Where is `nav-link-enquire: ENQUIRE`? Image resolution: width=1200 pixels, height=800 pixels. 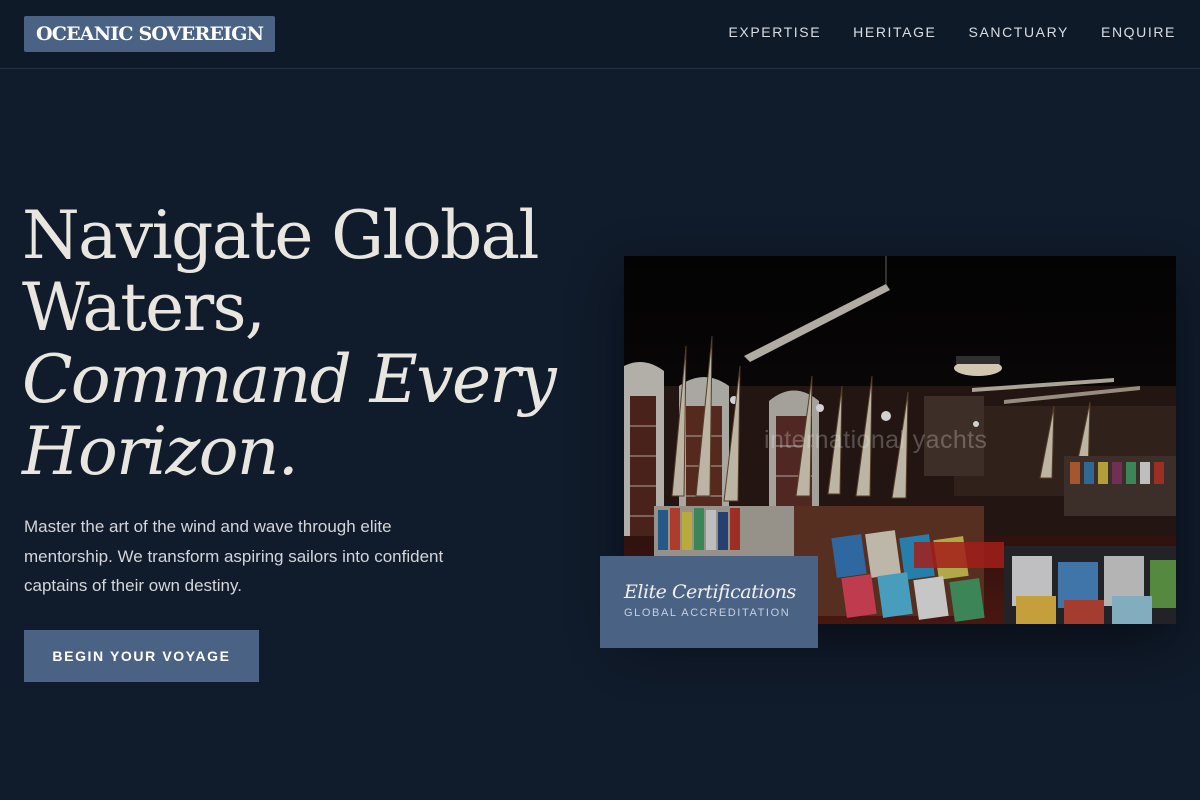
nav-link-enquire: ENQUIRE is located at coordinates (1138, 32).